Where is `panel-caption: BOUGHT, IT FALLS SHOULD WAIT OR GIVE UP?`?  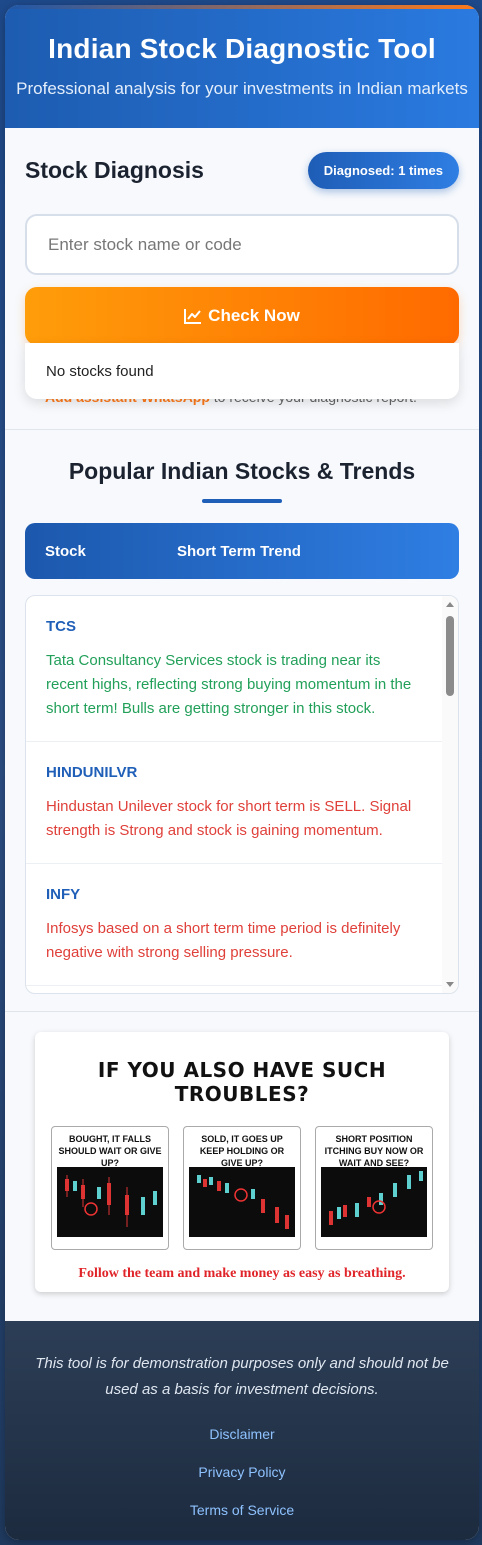 panel-caption: BOUGHT, IT FALLS SHOULD WAIT OR GIVE UP? is located at coordinates (110, 1151).